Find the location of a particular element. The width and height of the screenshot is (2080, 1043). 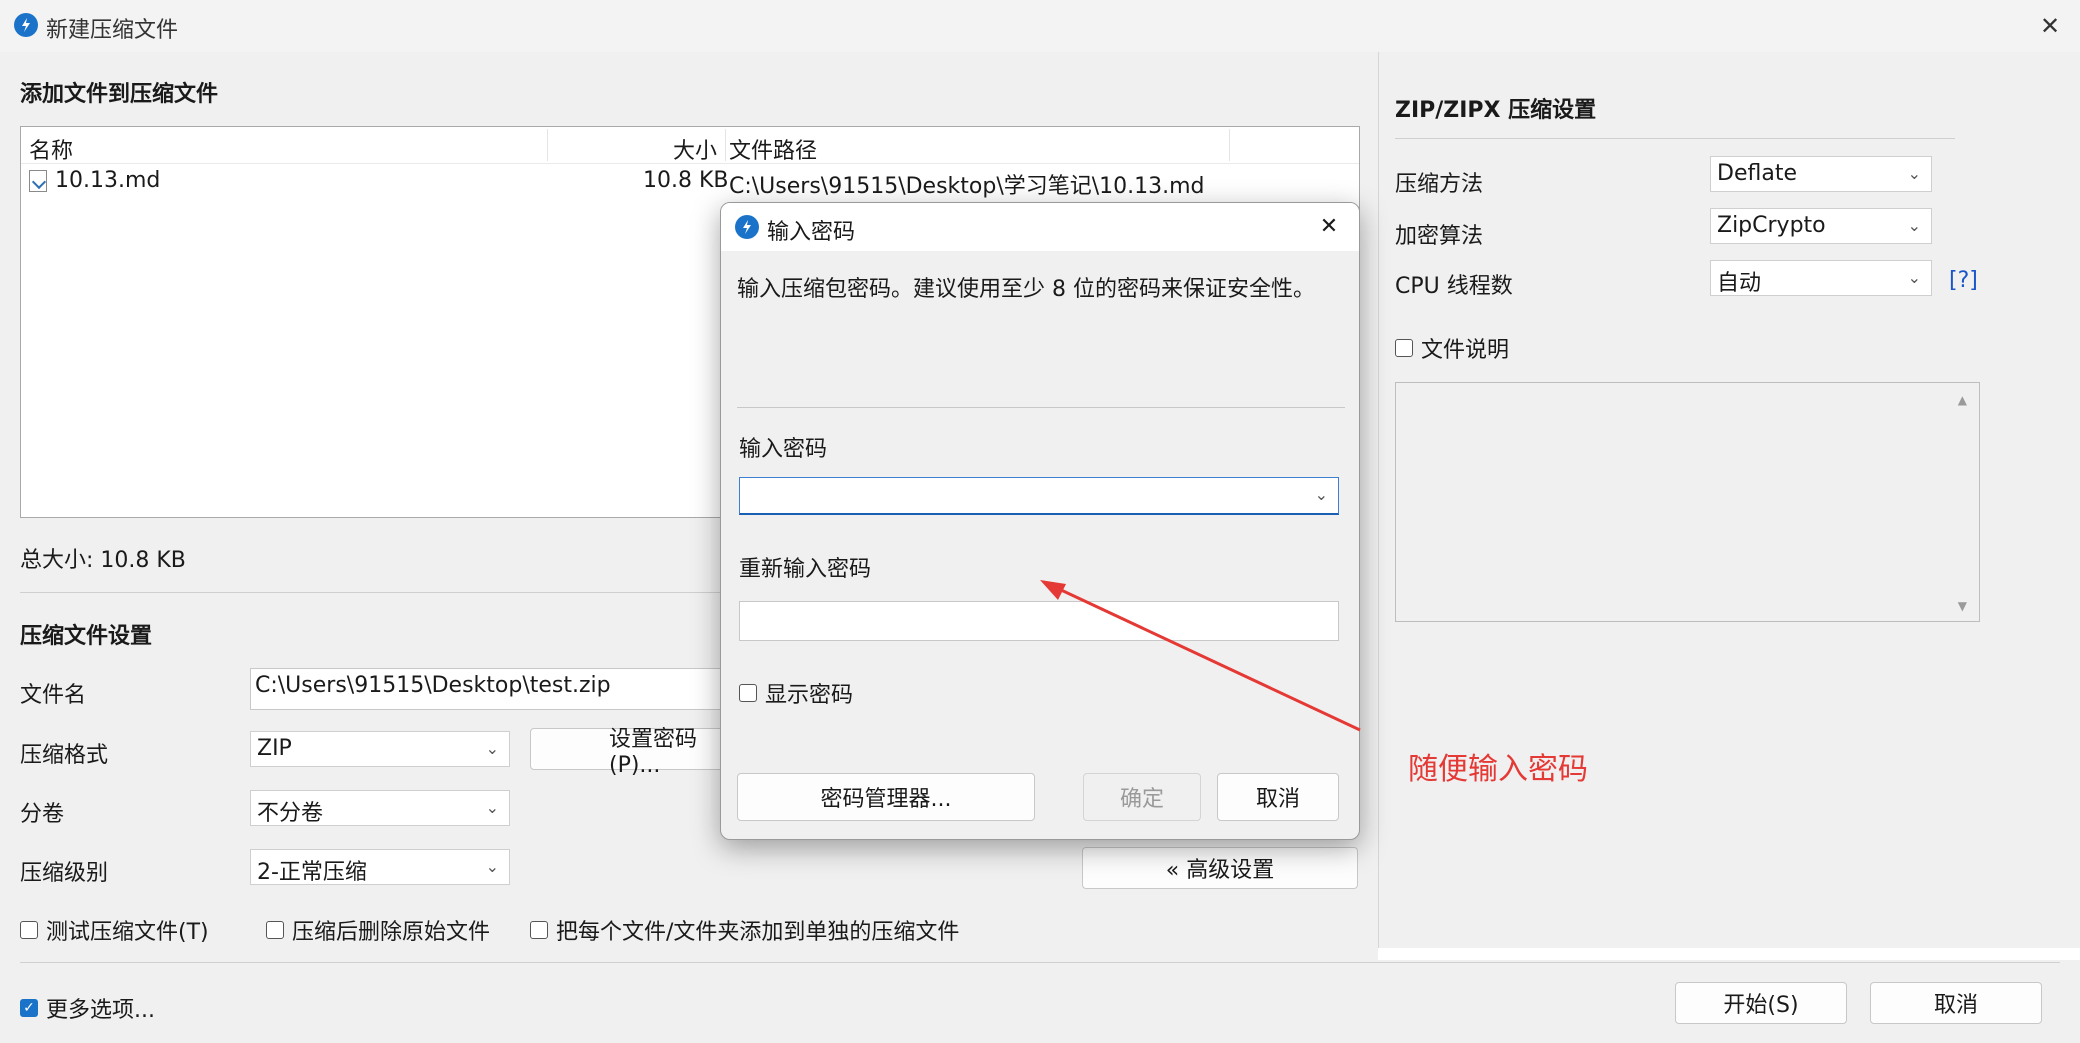

column-header-name: 名称 is located at coordinates (51, 149).